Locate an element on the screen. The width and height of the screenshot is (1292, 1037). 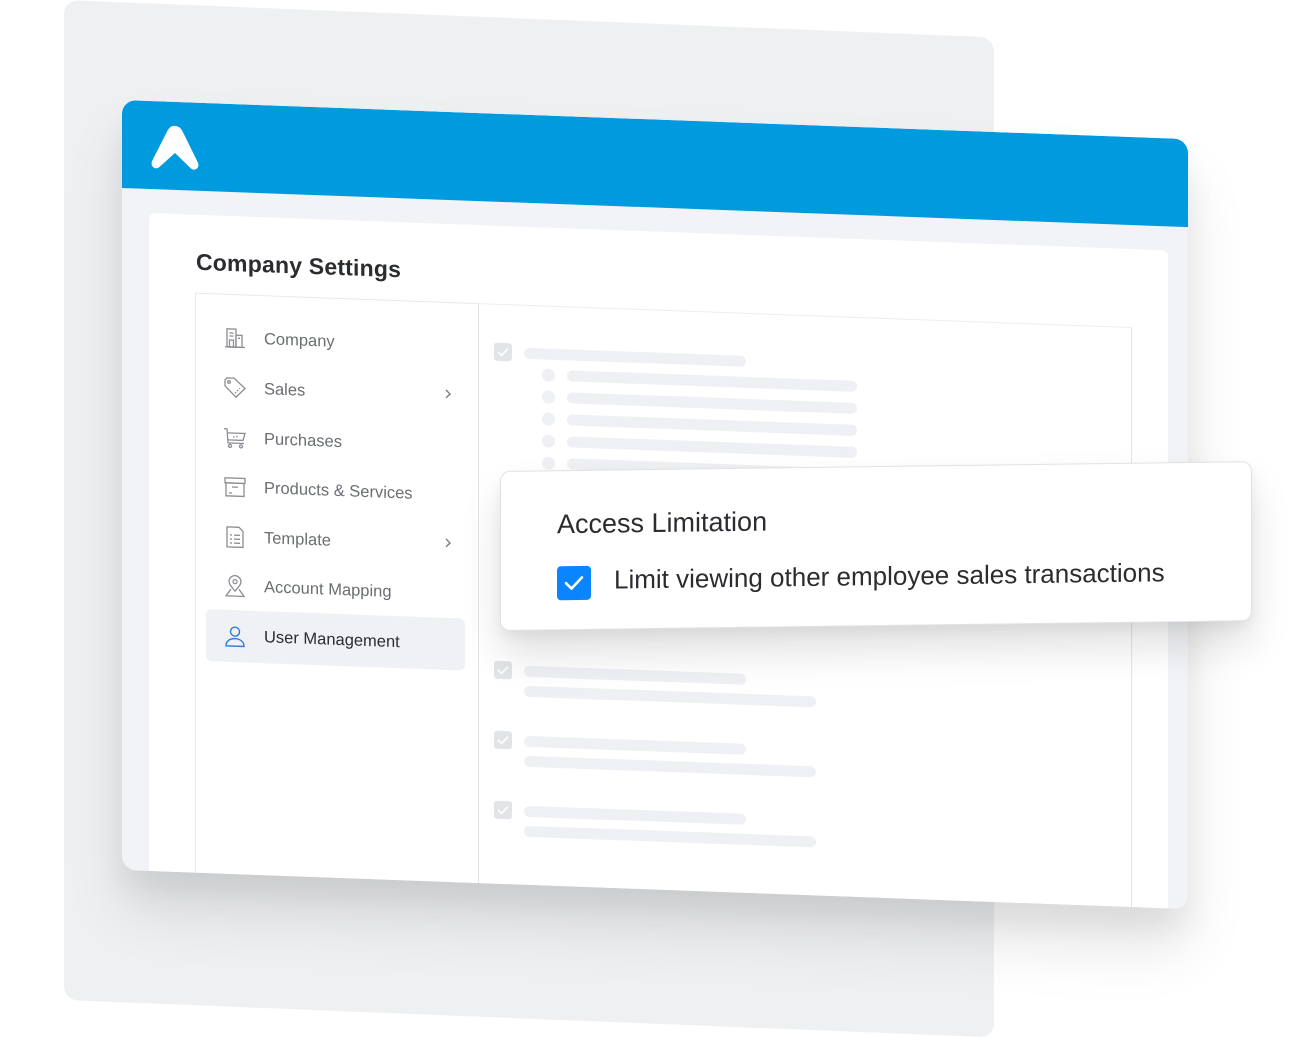
map-pin-icon is located at coordinates (235, 586).